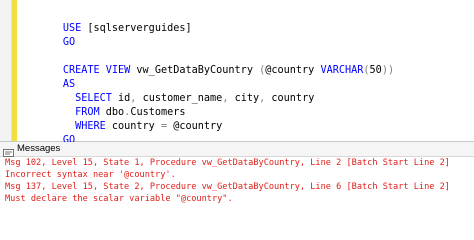 This screenshot has height=240, width=474. Describe the element at coordinates (158, 112) in the screenshot. I see `identifier: Customers` at that location.